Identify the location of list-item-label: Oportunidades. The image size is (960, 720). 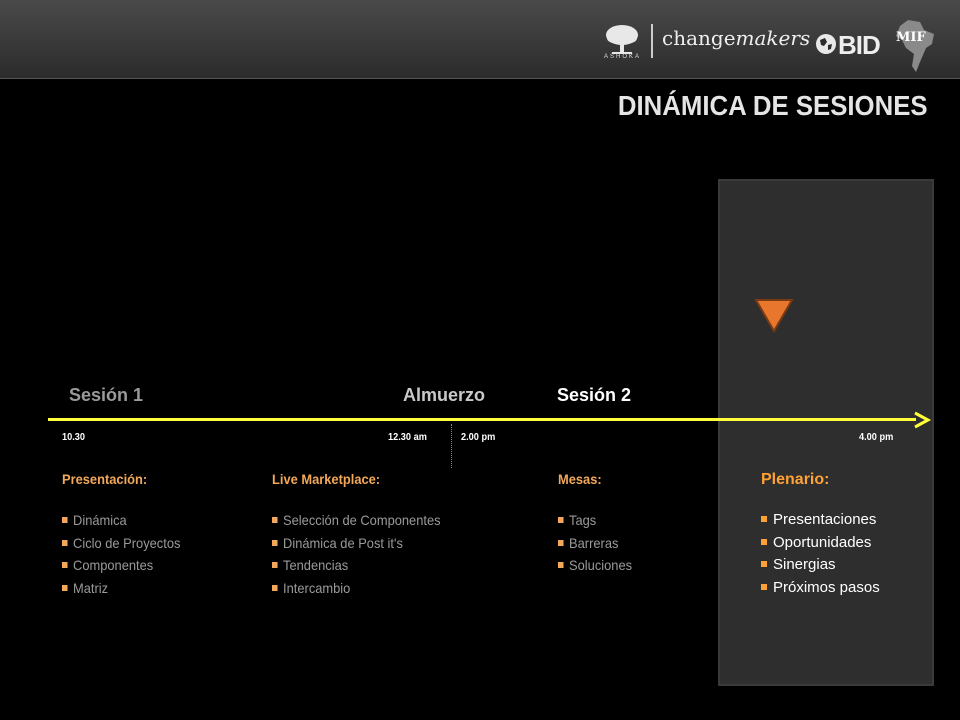
(822, 542).